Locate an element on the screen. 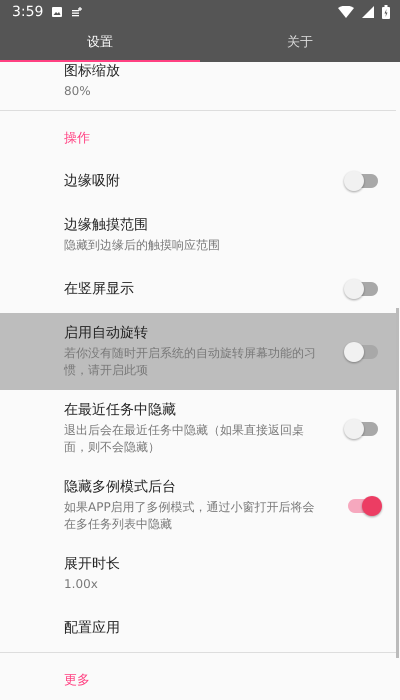 Image resolution: width=400 pixels, height=700 pixels. setting-title: 图标缩放 is located at coordinates (92, 71).